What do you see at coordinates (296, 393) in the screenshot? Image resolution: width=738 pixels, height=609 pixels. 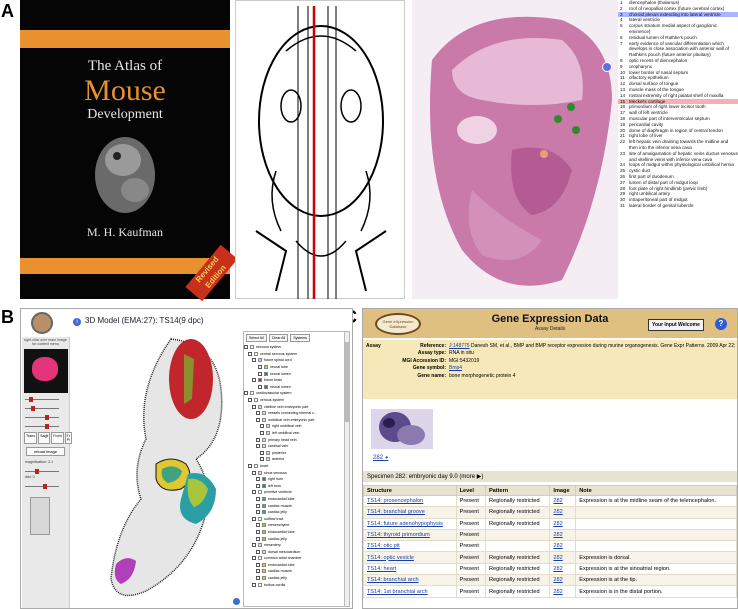 I see `tree-node: cardiovascular system` at bounding box center [296, 393].